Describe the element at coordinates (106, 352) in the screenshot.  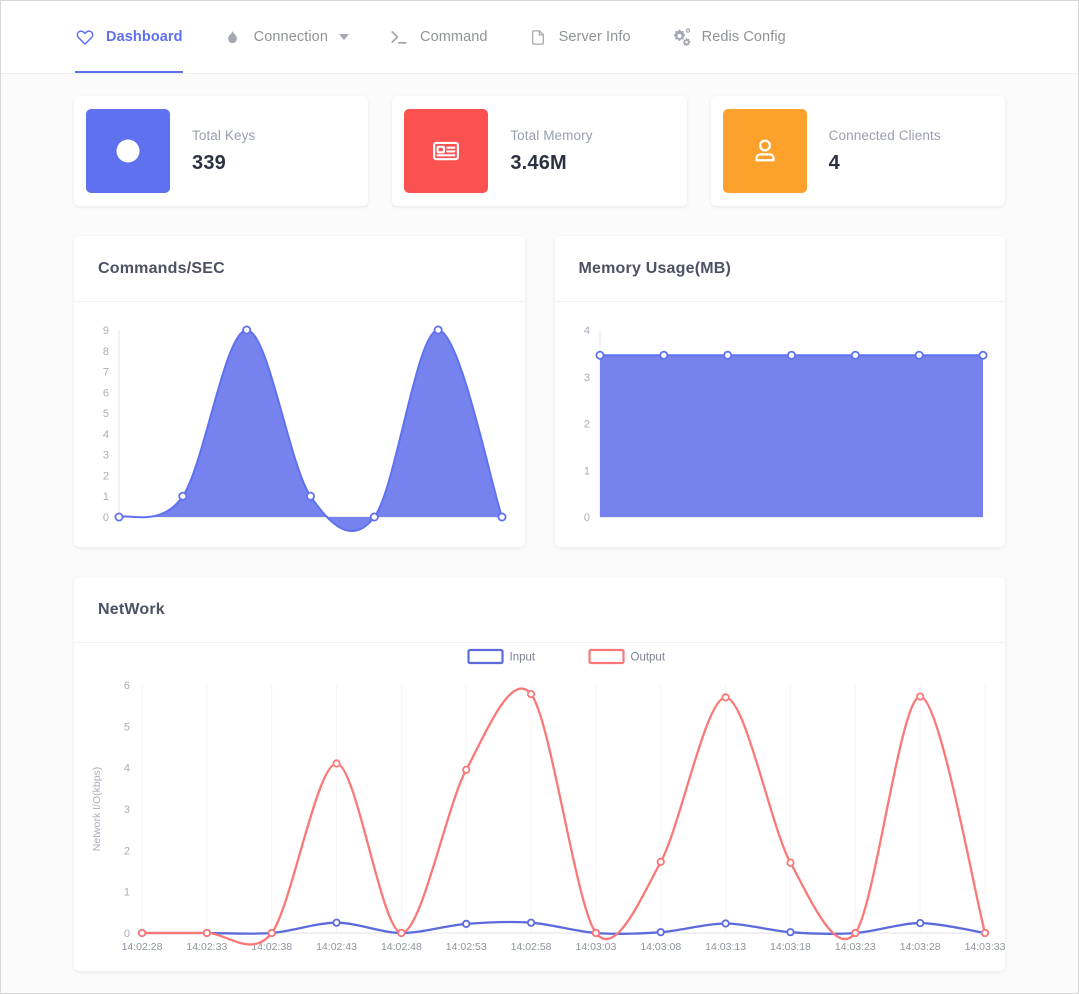
I see `svg-text: 8` at that location.